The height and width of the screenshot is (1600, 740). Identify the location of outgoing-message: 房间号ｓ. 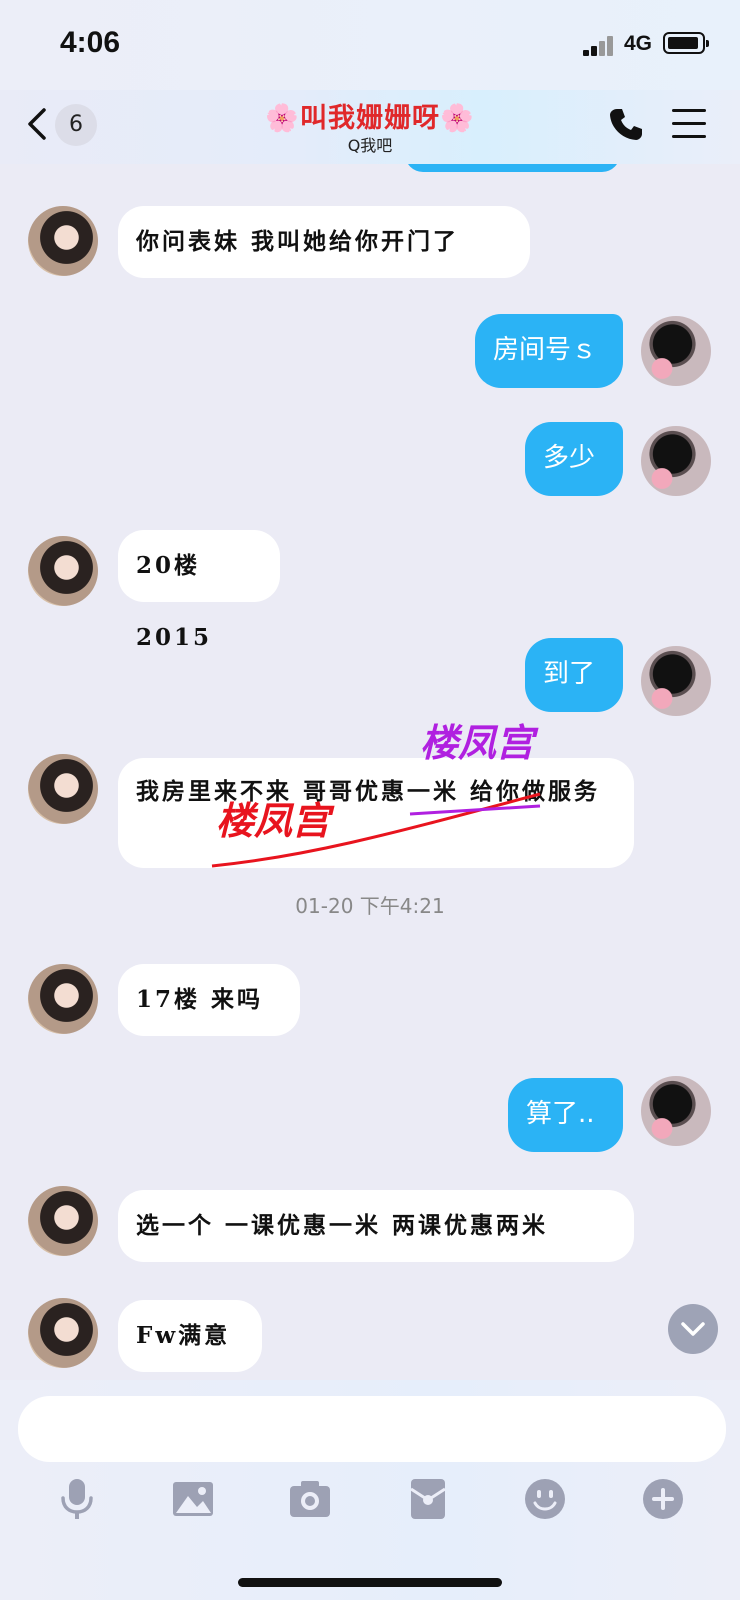
(549, 351).